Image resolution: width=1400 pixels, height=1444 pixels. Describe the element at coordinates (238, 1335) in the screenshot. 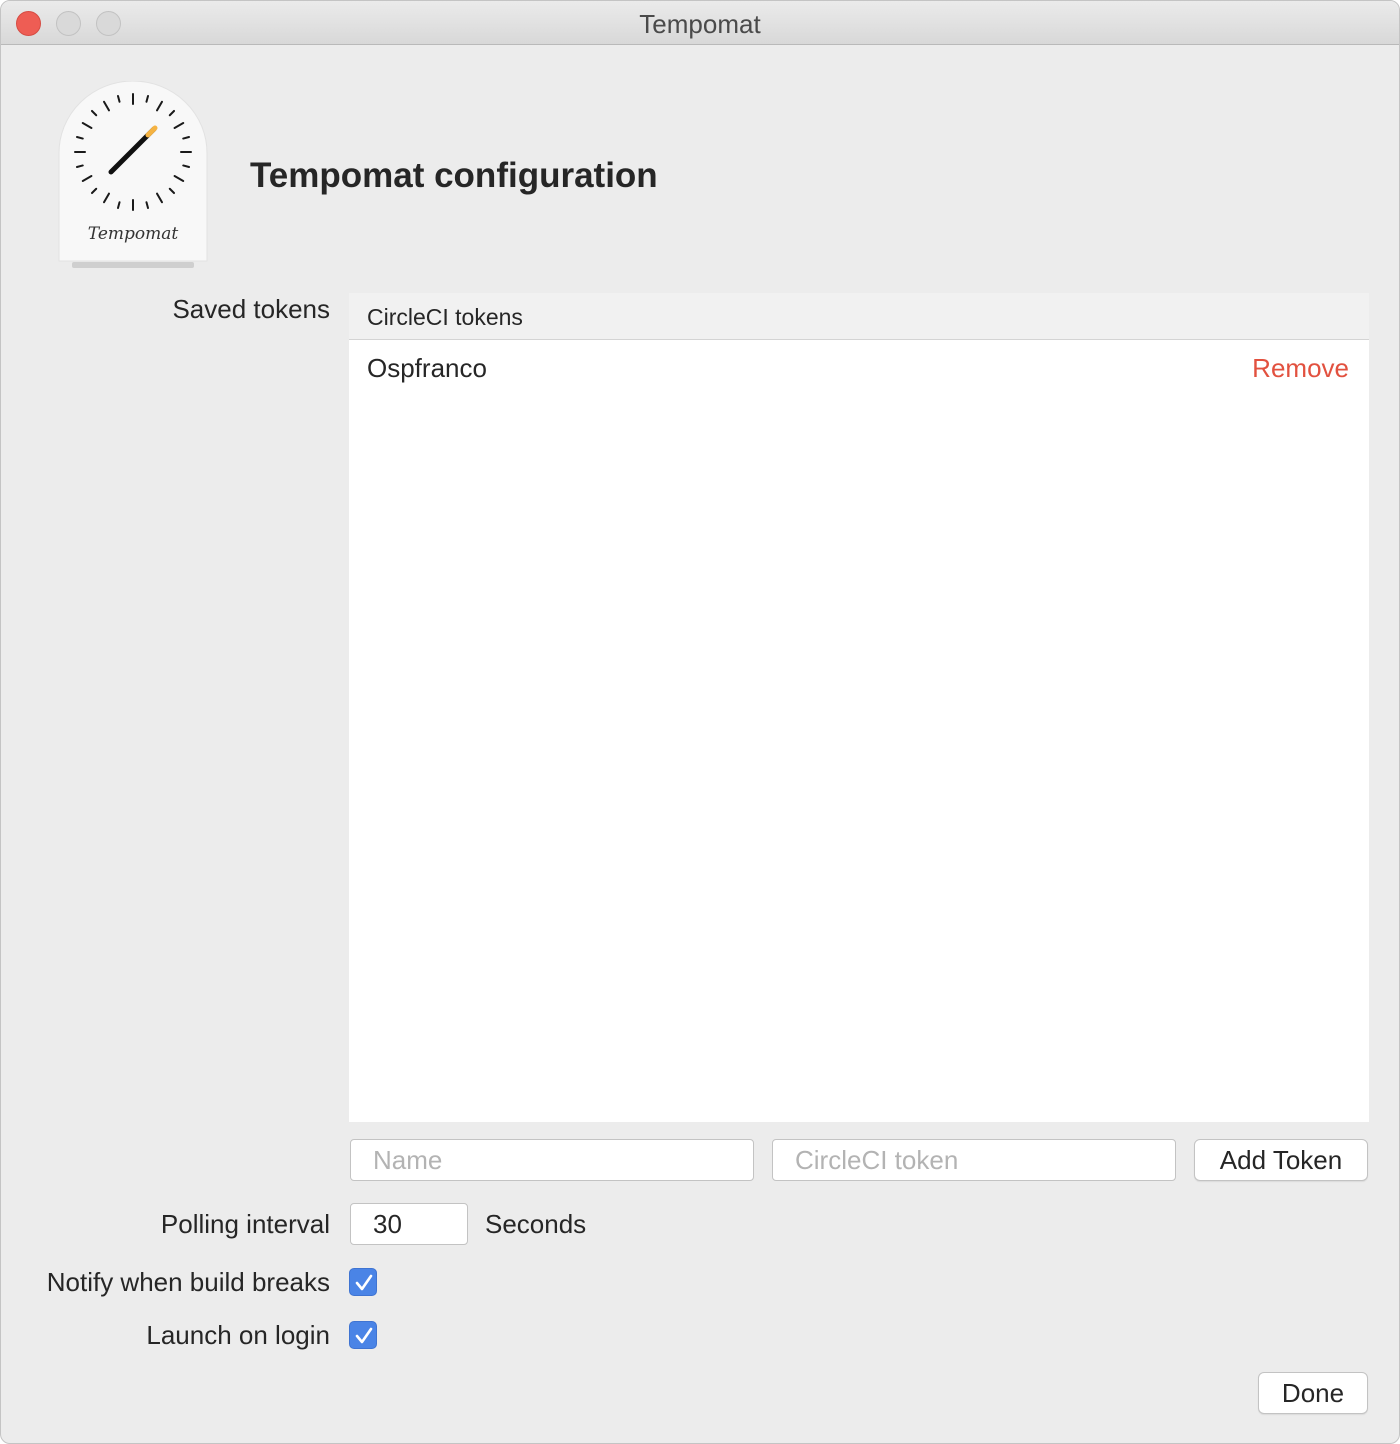

I see `launch-on-login-label: Launch on login` at that location.